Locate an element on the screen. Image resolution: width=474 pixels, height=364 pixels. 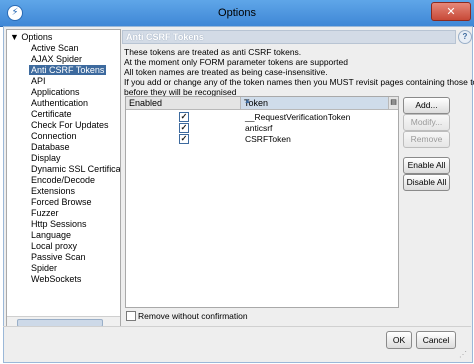
close-button: ✕ is located at coordinates (451, 11).